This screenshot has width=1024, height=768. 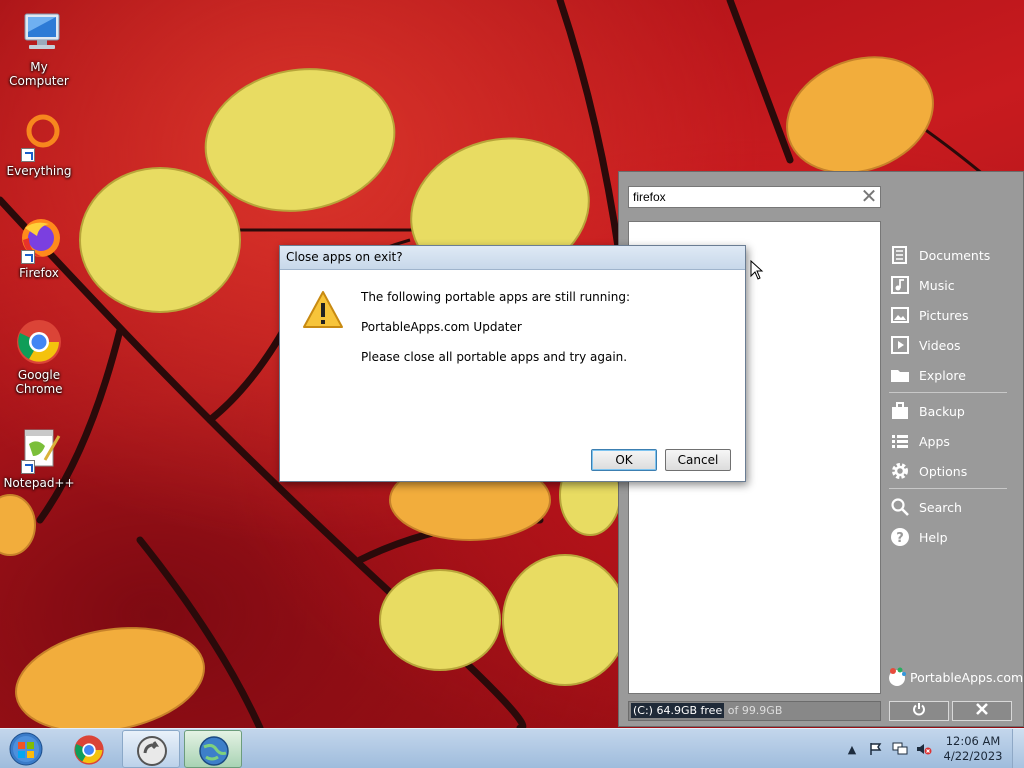 I want to click on portableapps-brand: PortableApps.com, so click(x=955, y=677).